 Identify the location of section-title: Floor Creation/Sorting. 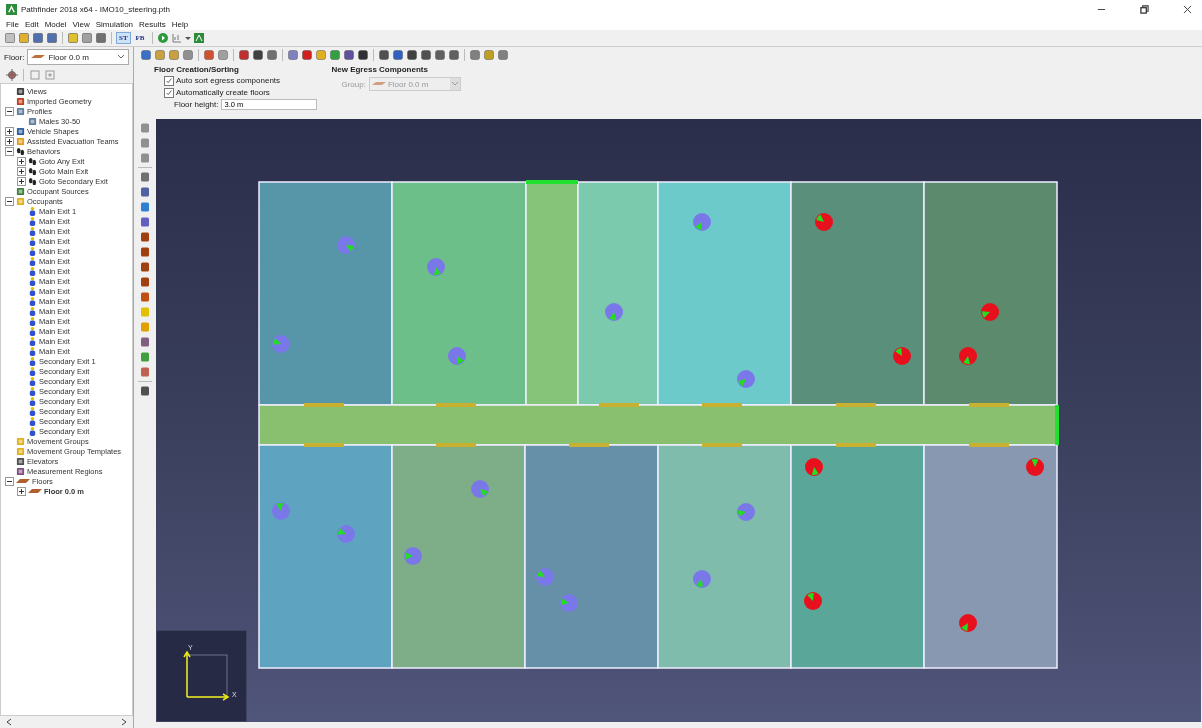
(197, 69).